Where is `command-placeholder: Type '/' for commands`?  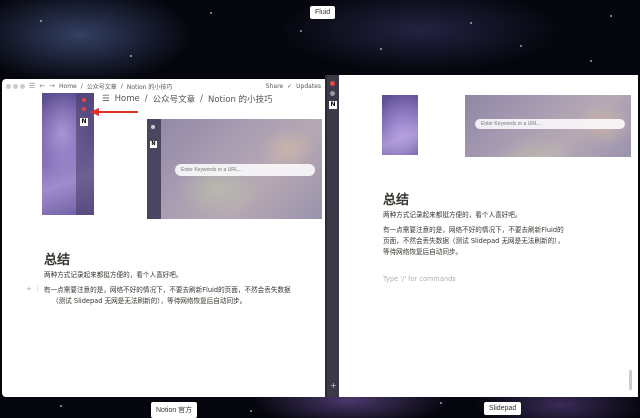
command-placeholder: Type '/' for commands is located at coordinates (419, 279).